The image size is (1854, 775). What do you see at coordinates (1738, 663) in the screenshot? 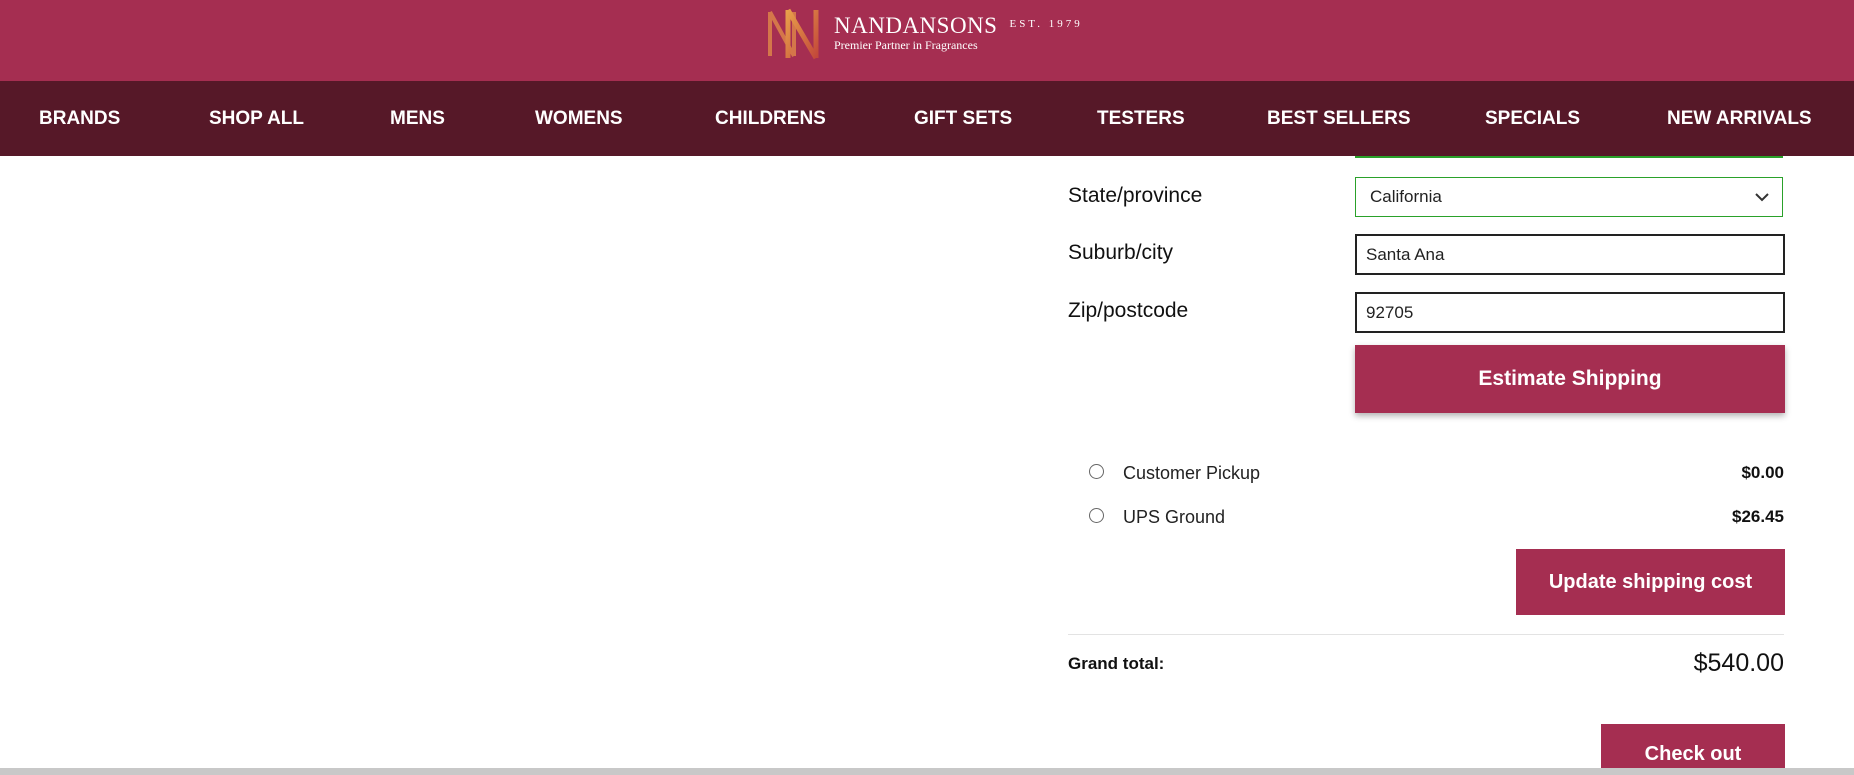
I see `grand-total-value: $540.00` at bounding box center [1738, 663].